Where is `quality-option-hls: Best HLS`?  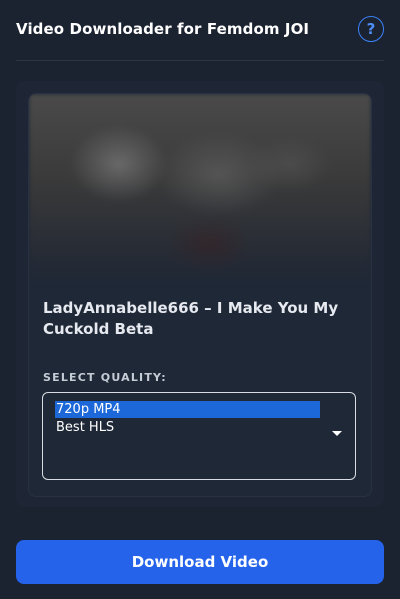 quality-option-hls: Best HLS is located at coordinates (187, 427).